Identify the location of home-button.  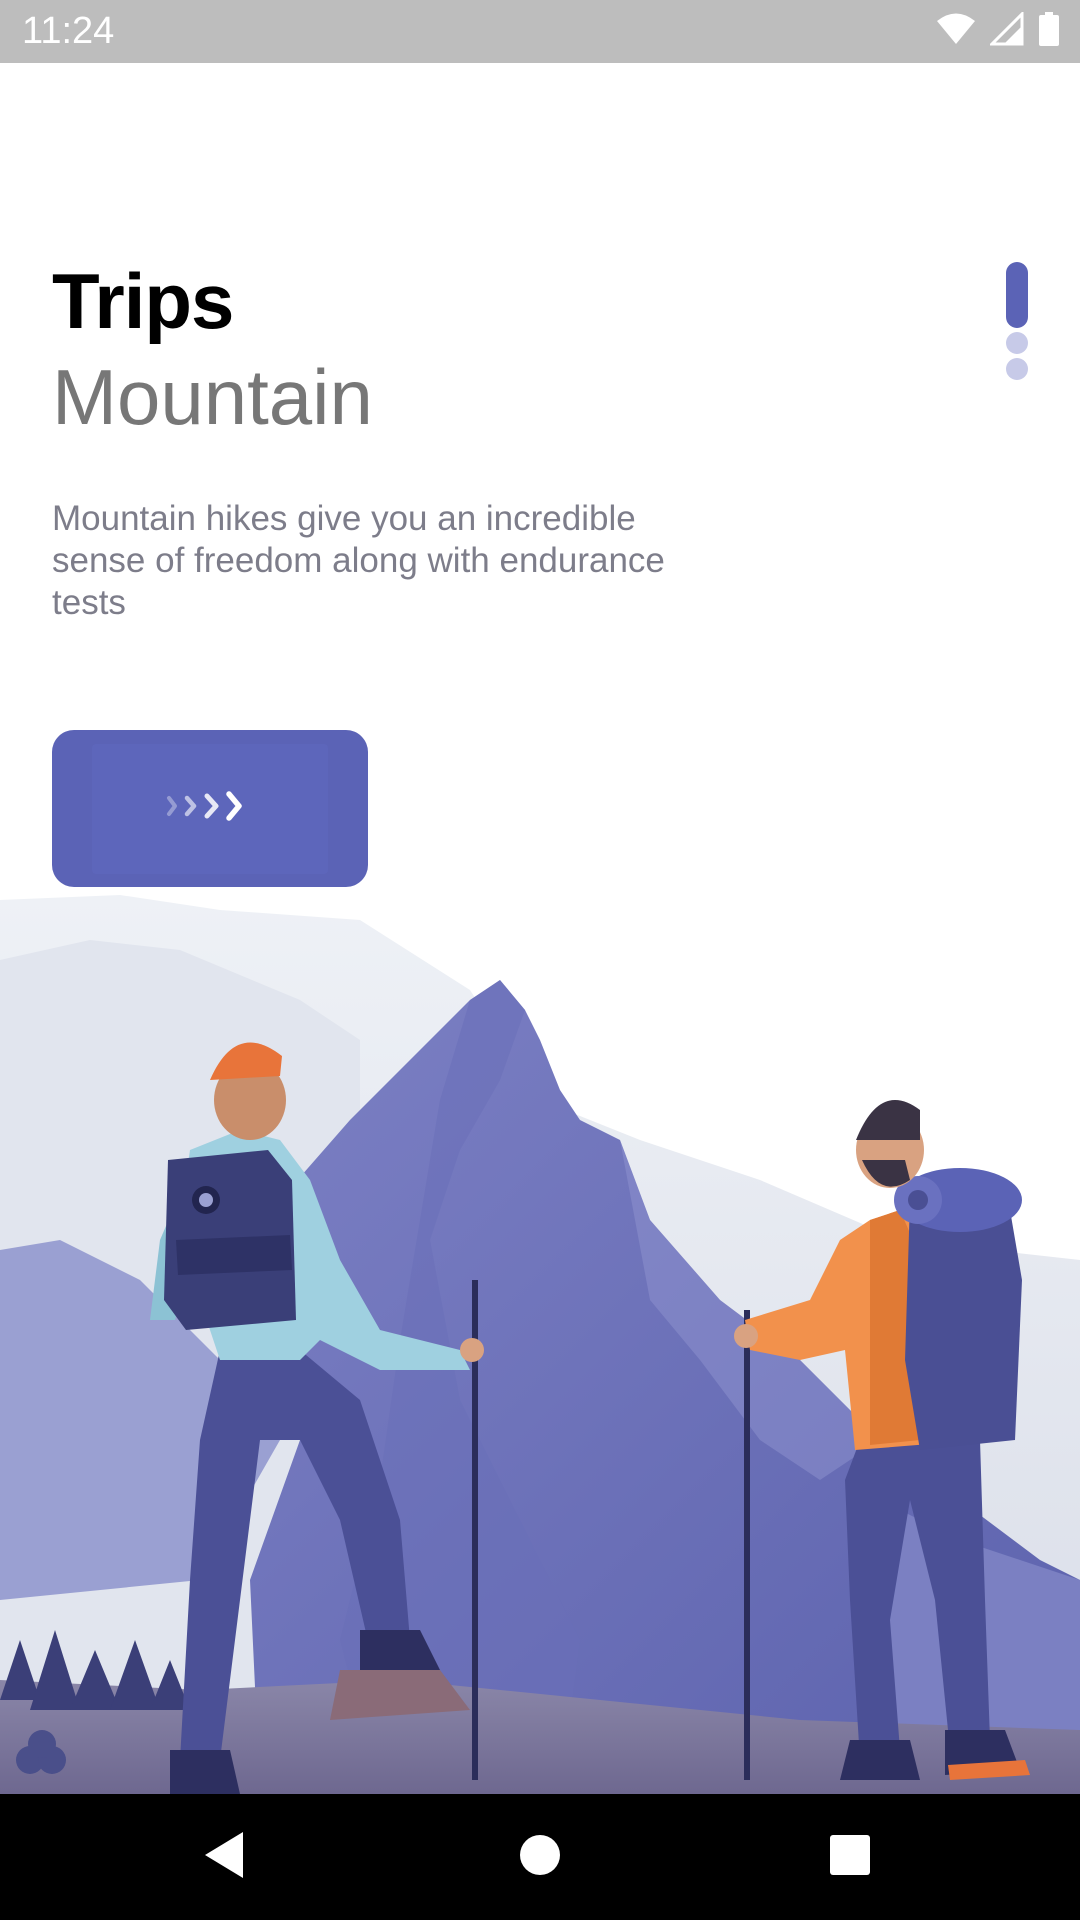
(540, 1857).